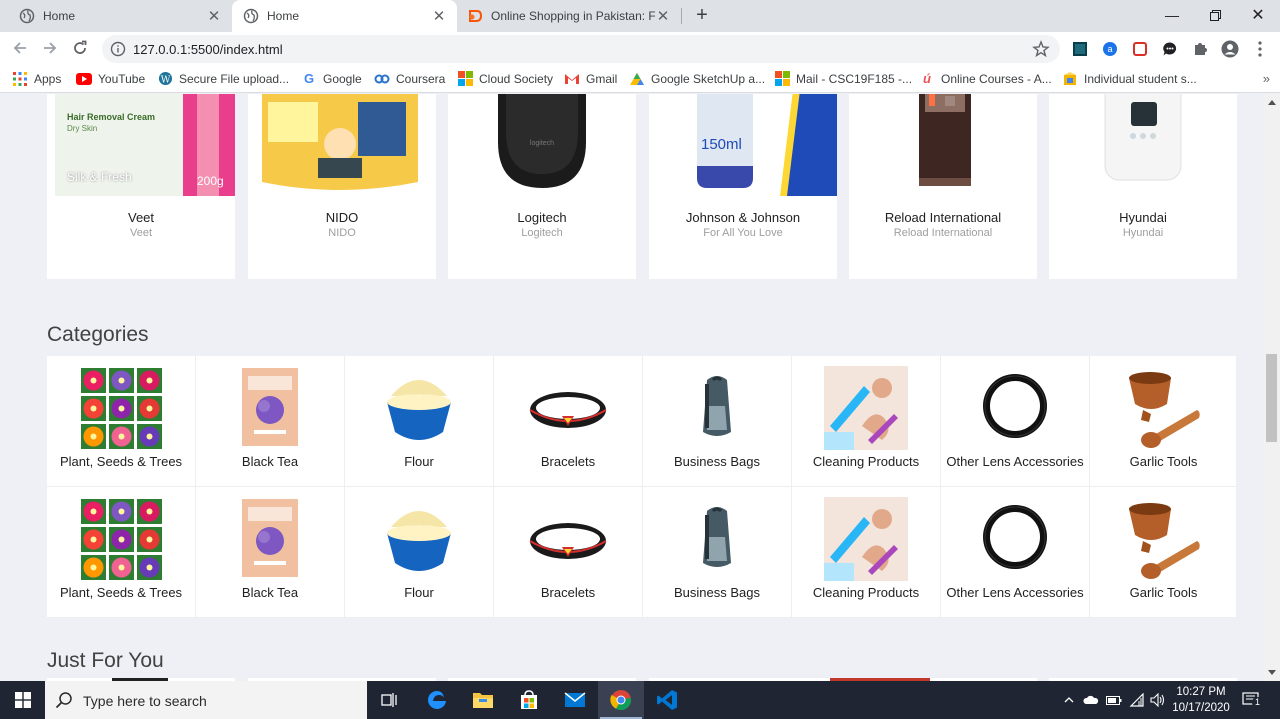 The height and width of the screenshot is (719, 1280). What do you see at coordinates (1230, 49) in the screenshot?
I see `profile-avatar-icon` at bounding box center [1230, 49].